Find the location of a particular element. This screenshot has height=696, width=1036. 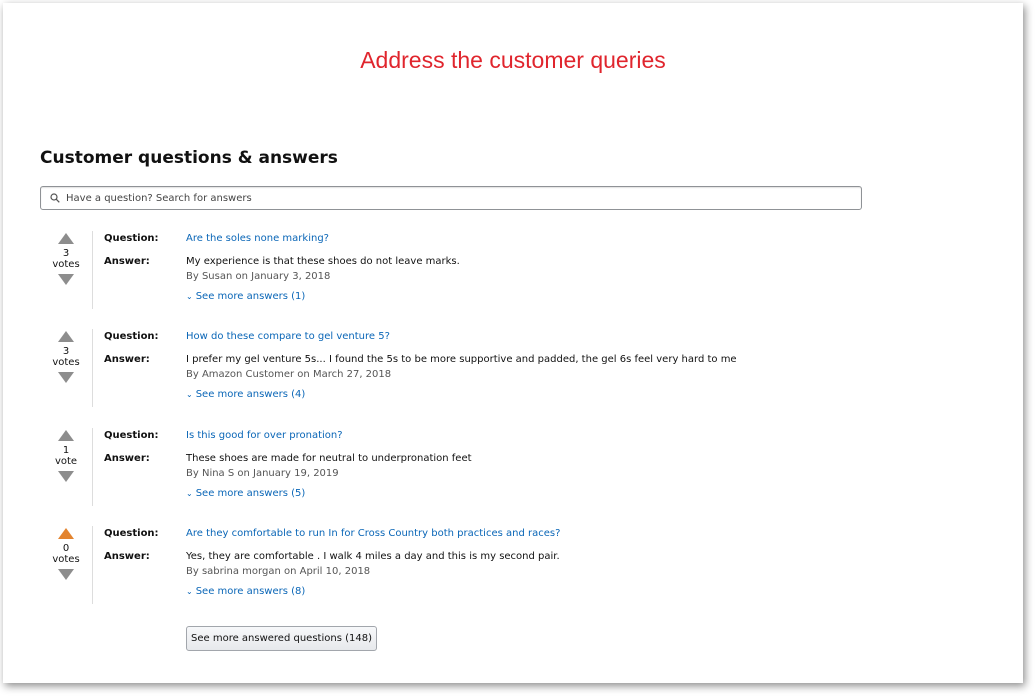

vote-count: 1 is located at coordinates (66, 450).